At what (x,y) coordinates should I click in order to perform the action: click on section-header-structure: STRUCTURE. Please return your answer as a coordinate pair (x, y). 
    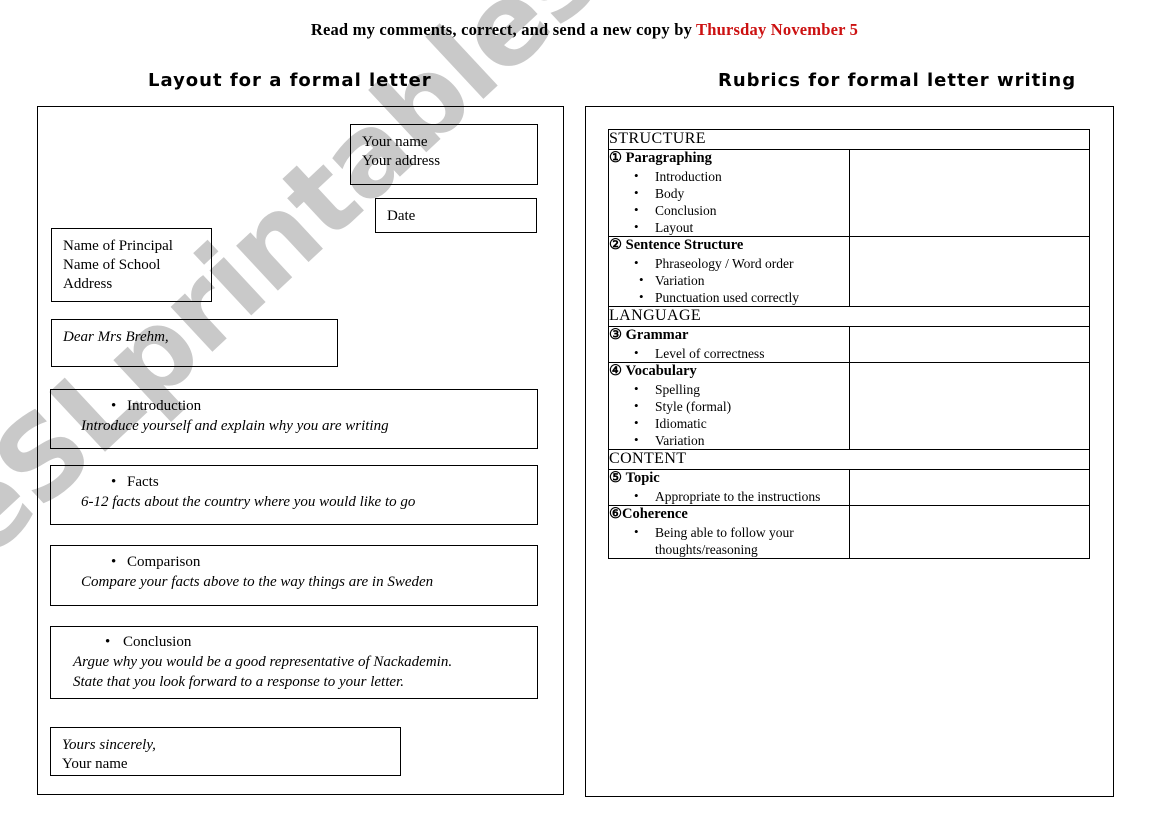
    Looking at the image, I should click on (849, 139).